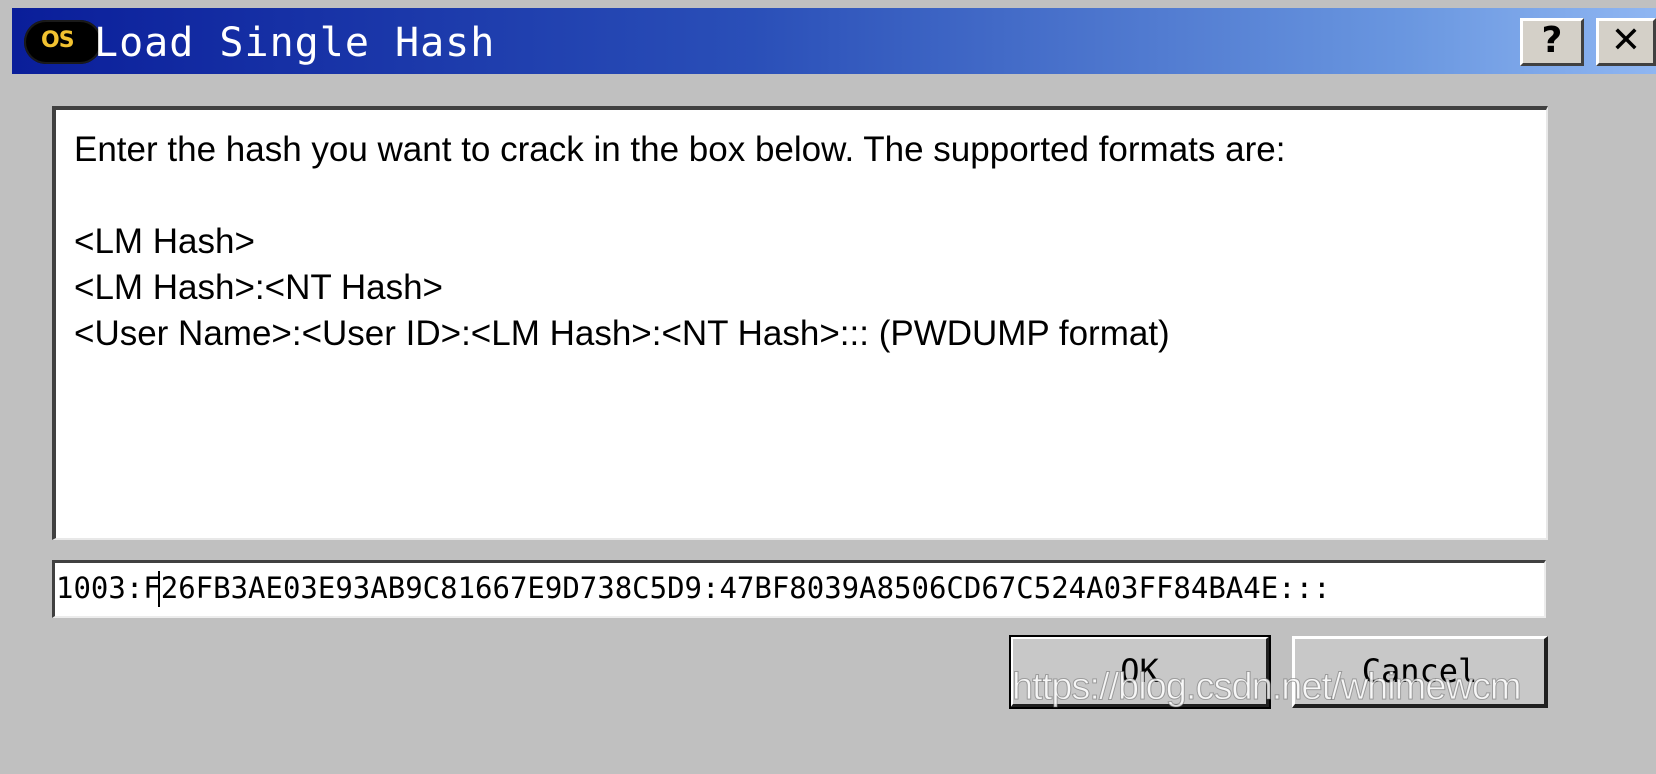  Describe the element at coordinates (834, 41) in the screenshot. I see `title-bar: OS Load Single Hash ? ✕` at that location.